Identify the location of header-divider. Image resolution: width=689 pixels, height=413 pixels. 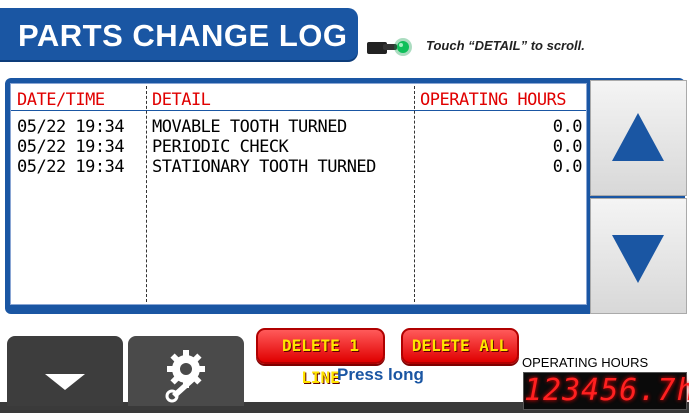
(298, 110).